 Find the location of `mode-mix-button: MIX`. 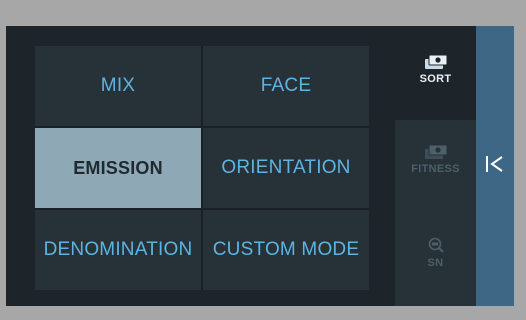

mode-mix-button: MIX is located at coordinates (118, 86).